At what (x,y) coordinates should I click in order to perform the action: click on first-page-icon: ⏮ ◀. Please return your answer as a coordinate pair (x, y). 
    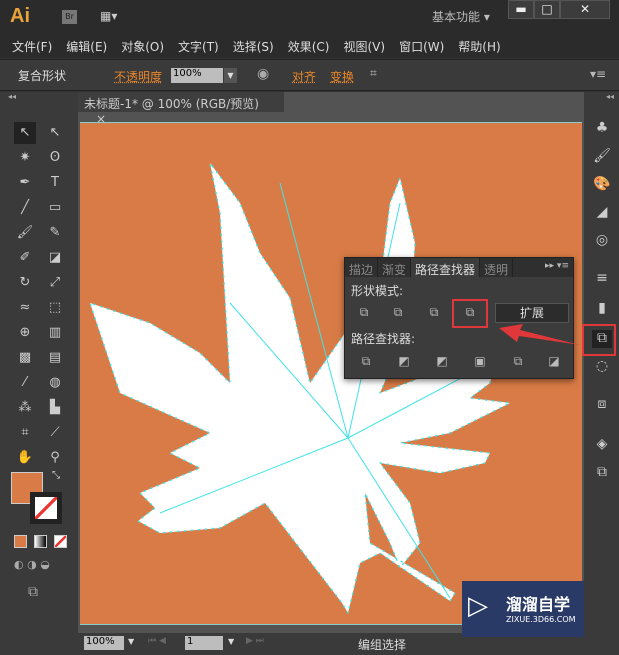
    Looking at the image, I should click on (157, 641).